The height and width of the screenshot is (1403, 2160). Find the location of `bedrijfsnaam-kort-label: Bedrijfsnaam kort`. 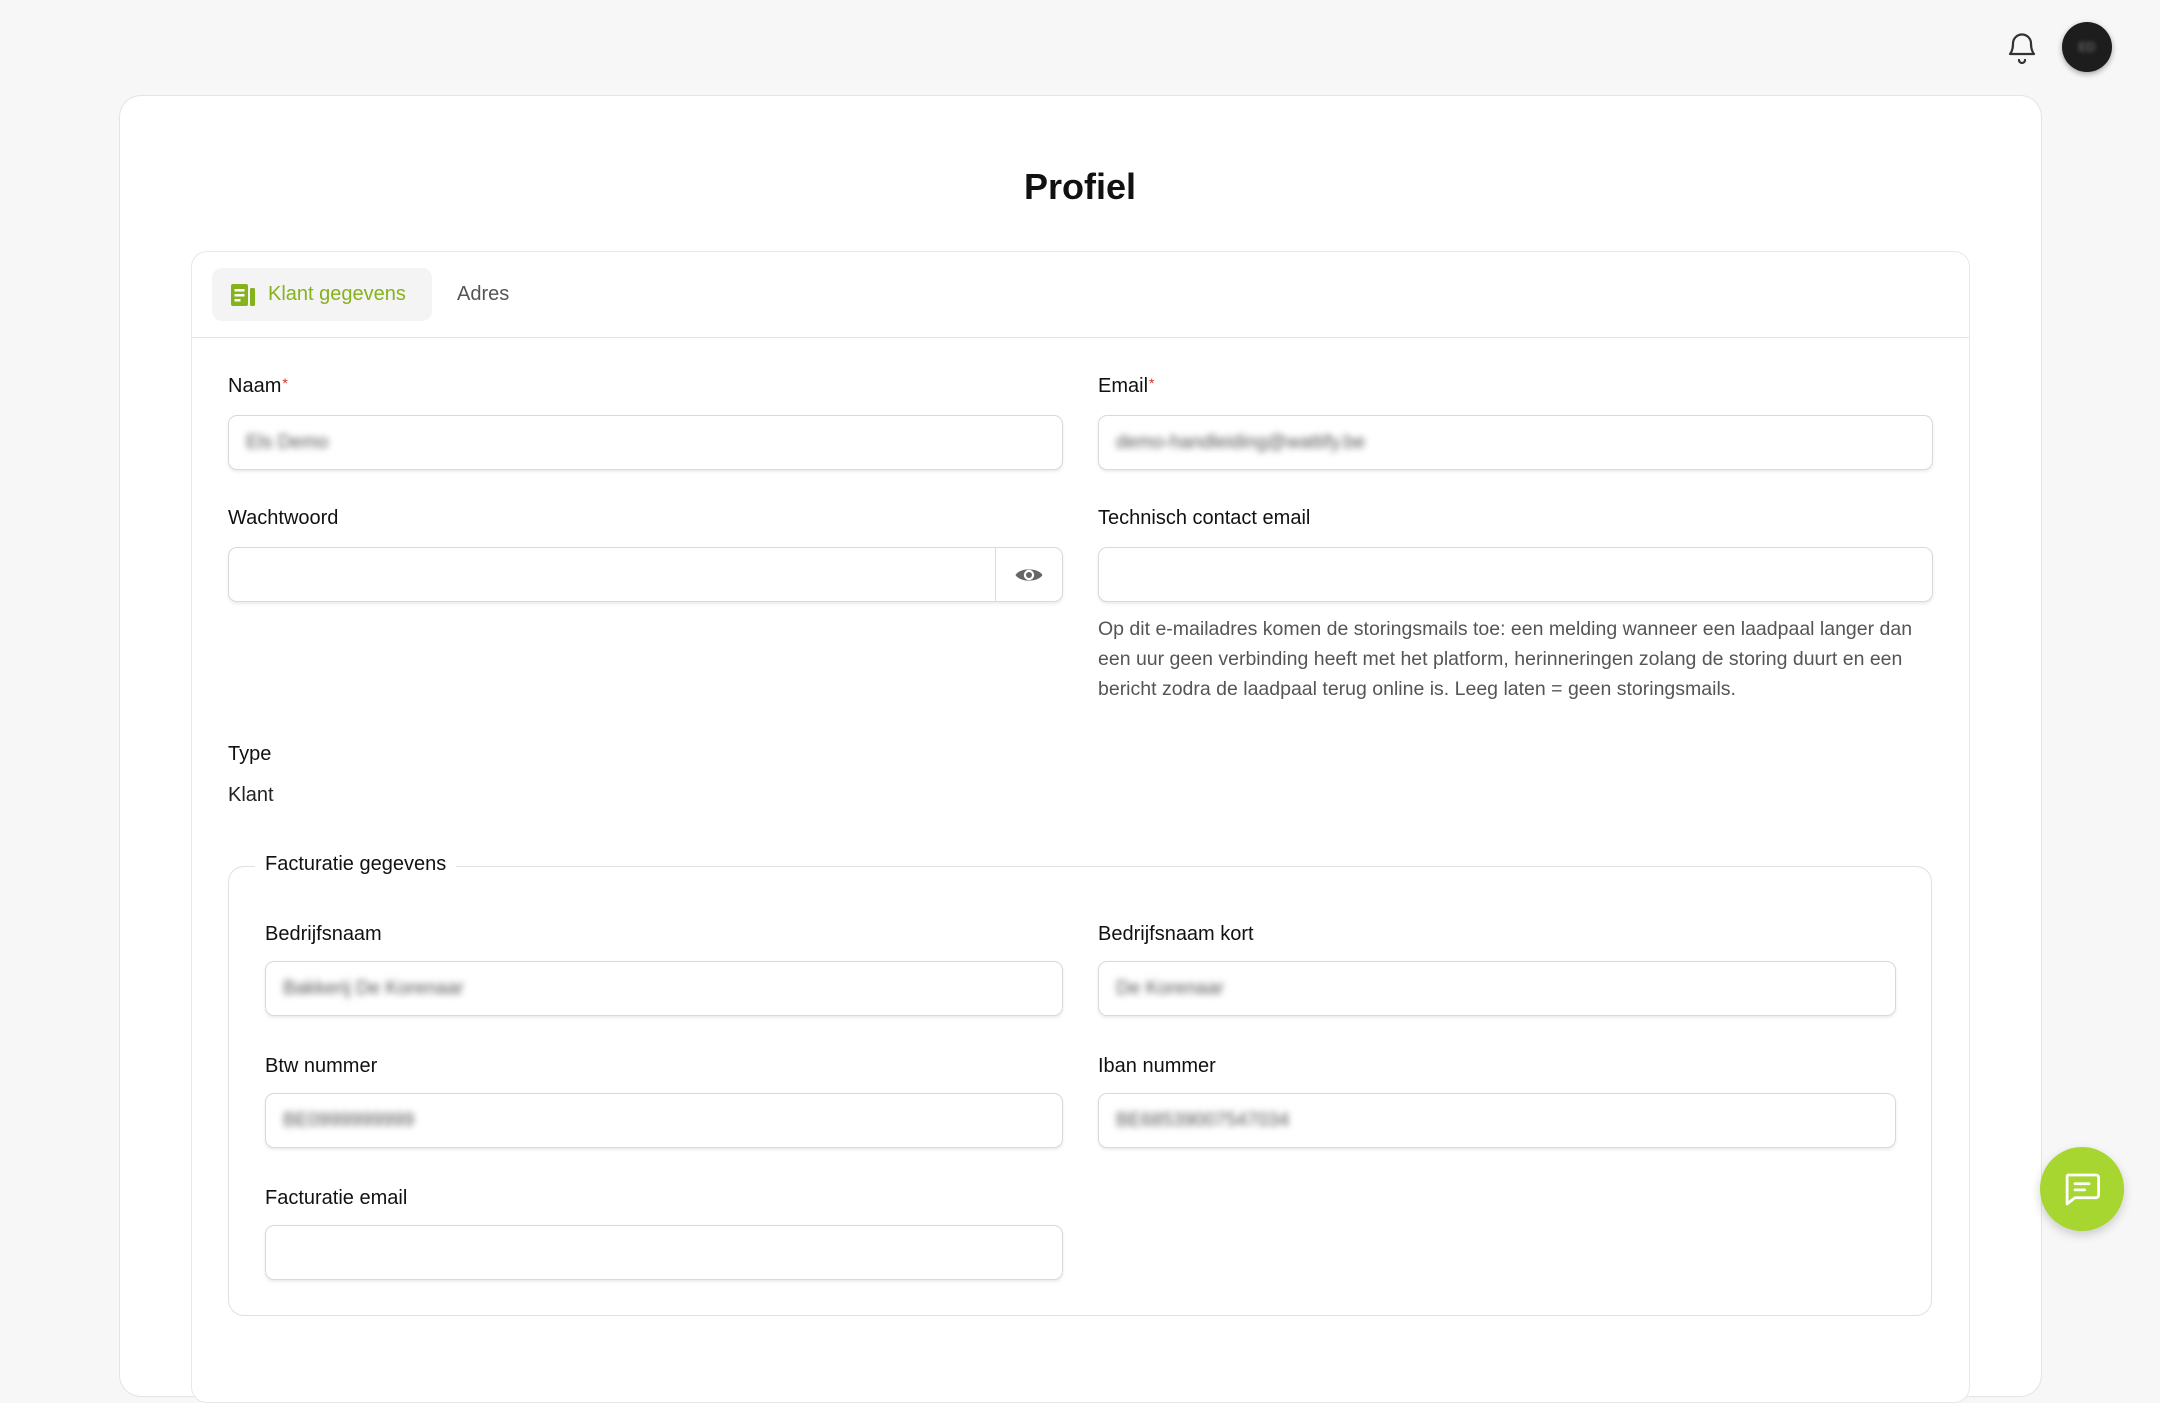

bedrijfsnaam-kort-label: Bedrijfsnaam kort is located at coordinates (1176, 934).